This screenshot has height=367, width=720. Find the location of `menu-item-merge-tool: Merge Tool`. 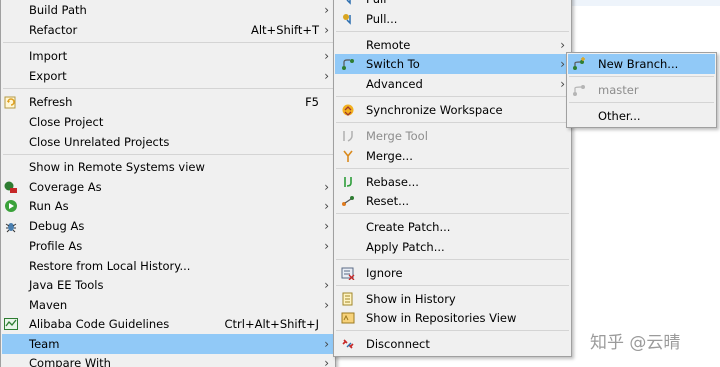

menu-item-merge-tool: Merge Tool is located at coordinates (452, 136).